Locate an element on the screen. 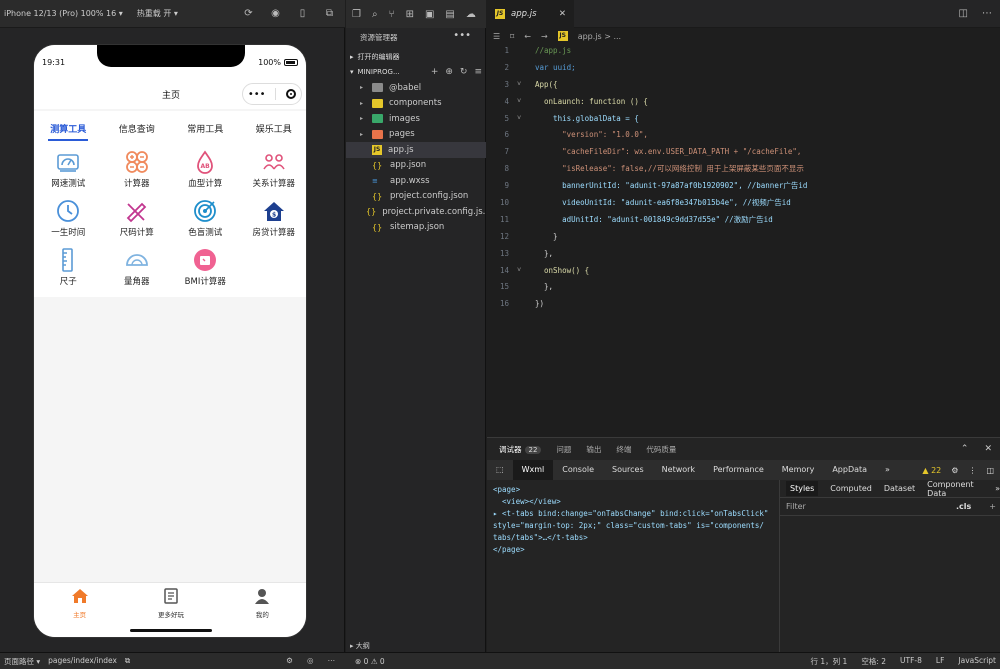 Image resolution: width=1000 pixels, height=669 pixels. record-icon: ◉ is located at coordinates (275, 13).